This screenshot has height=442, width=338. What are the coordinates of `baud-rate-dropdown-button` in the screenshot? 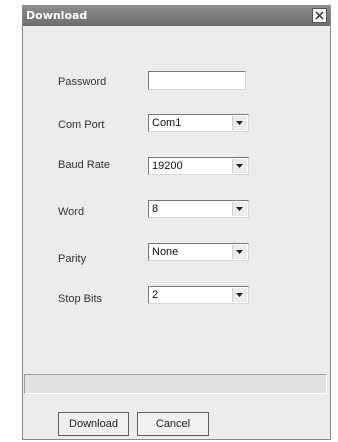 It's located at (239, 166).